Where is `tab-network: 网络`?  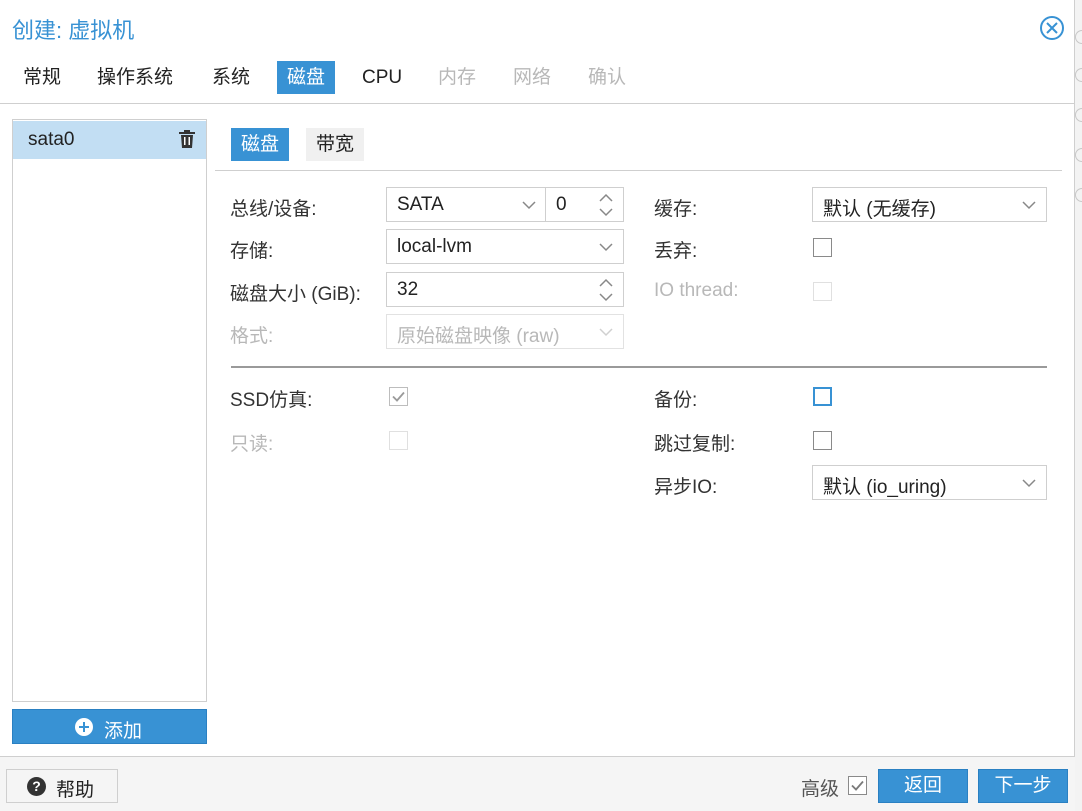 tab-network: 网络 is located at coordinates (532, 77).